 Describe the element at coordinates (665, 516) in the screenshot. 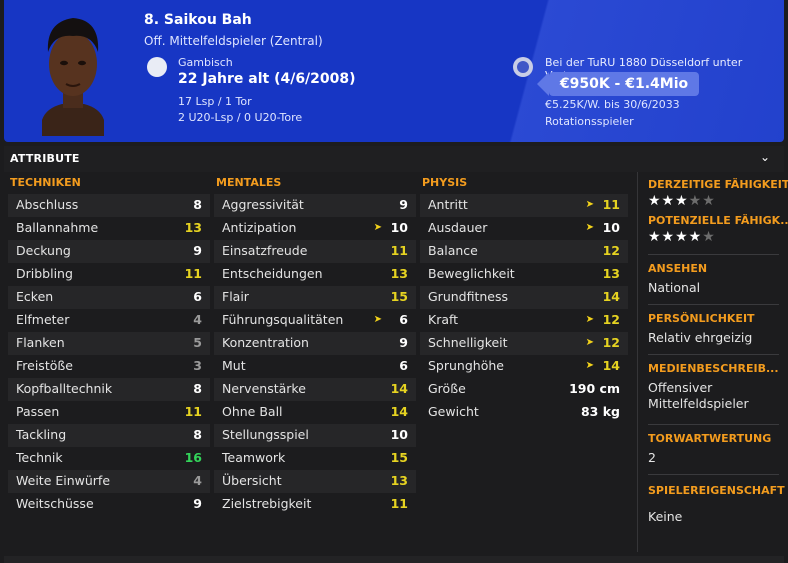

I see `player-traits-value: Keine` at that location.